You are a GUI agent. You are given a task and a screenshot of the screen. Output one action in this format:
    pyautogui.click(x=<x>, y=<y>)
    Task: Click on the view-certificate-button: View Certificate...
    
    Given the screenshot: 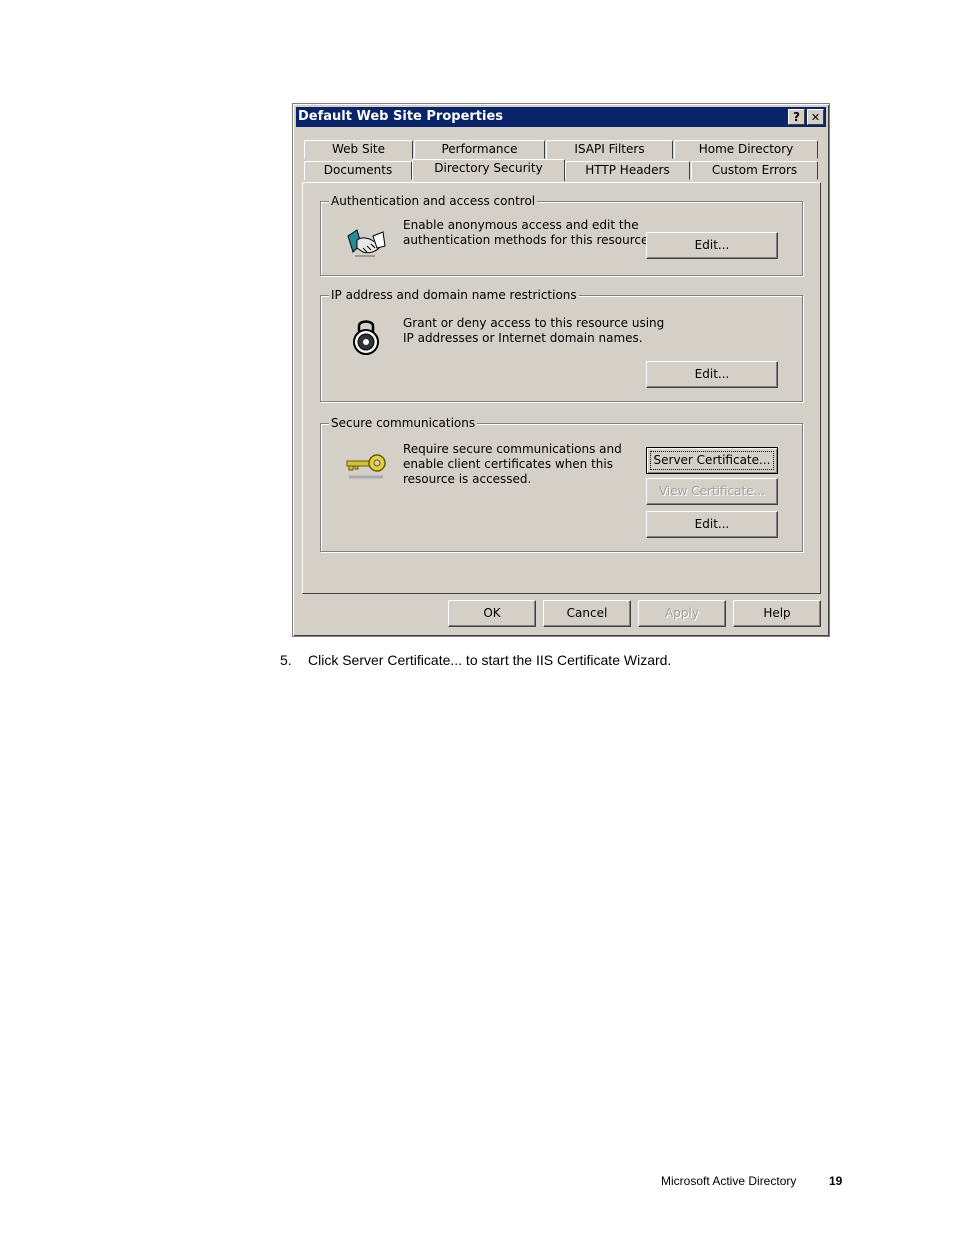 What is the action you would take?
    pyautogui.click(x=712, y=491)
    